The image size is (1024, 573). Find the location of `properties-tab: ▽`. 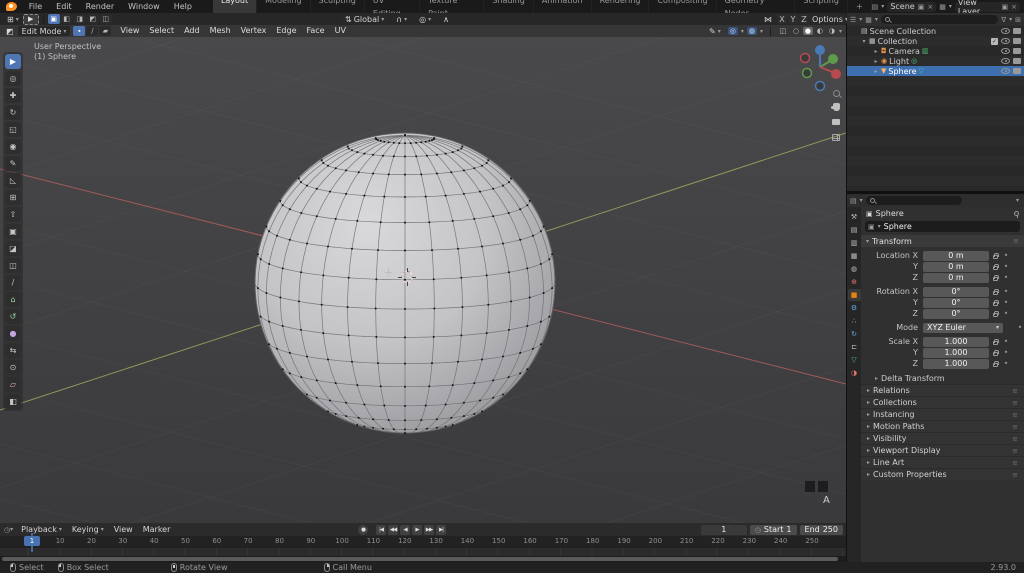

properties-tab: ▽ is located at coordinates (854, 360).